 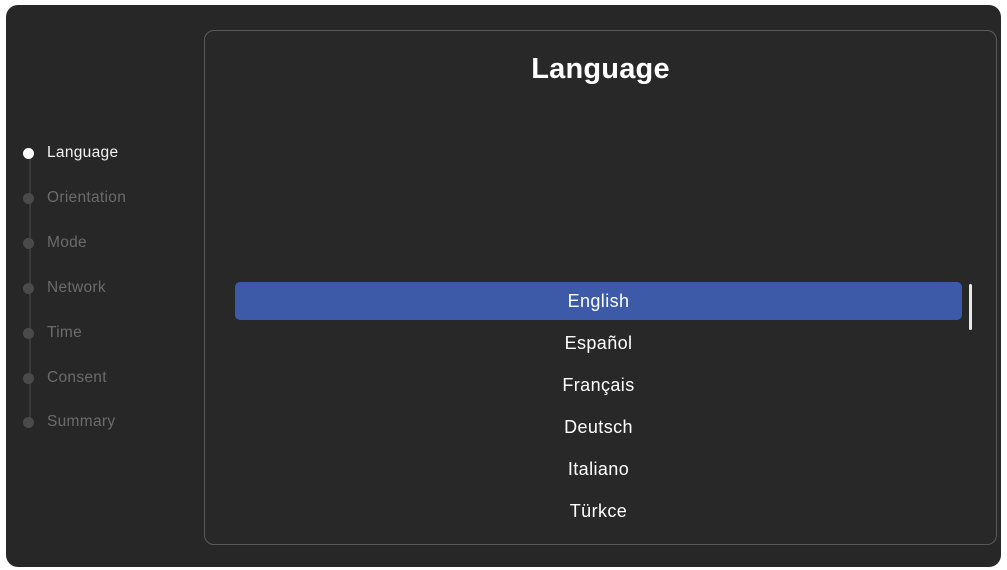 I want to click on step-active-dot-icon, so click(x=28, y=153).